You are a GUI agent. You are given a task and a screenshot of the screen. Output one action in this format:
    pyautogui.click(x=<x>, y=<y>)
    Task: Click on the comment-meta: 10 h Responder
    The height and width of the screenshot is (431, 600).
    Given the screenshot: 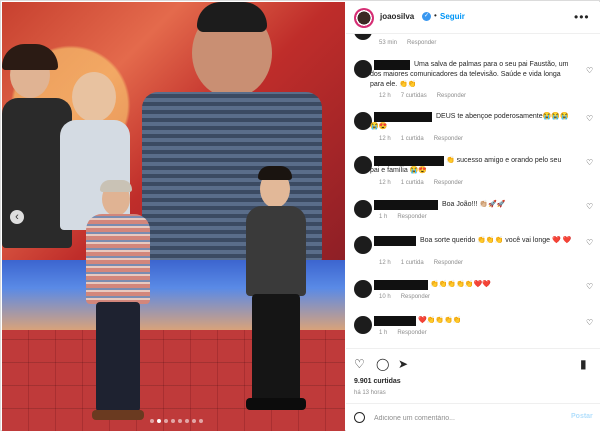 What is the action you would take?
    pyautogui.click(x=404, y=297)
    